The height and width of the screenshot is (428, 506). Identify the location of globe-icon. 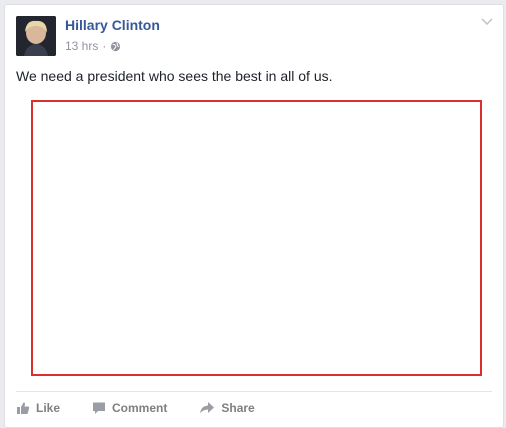
(115, 46).